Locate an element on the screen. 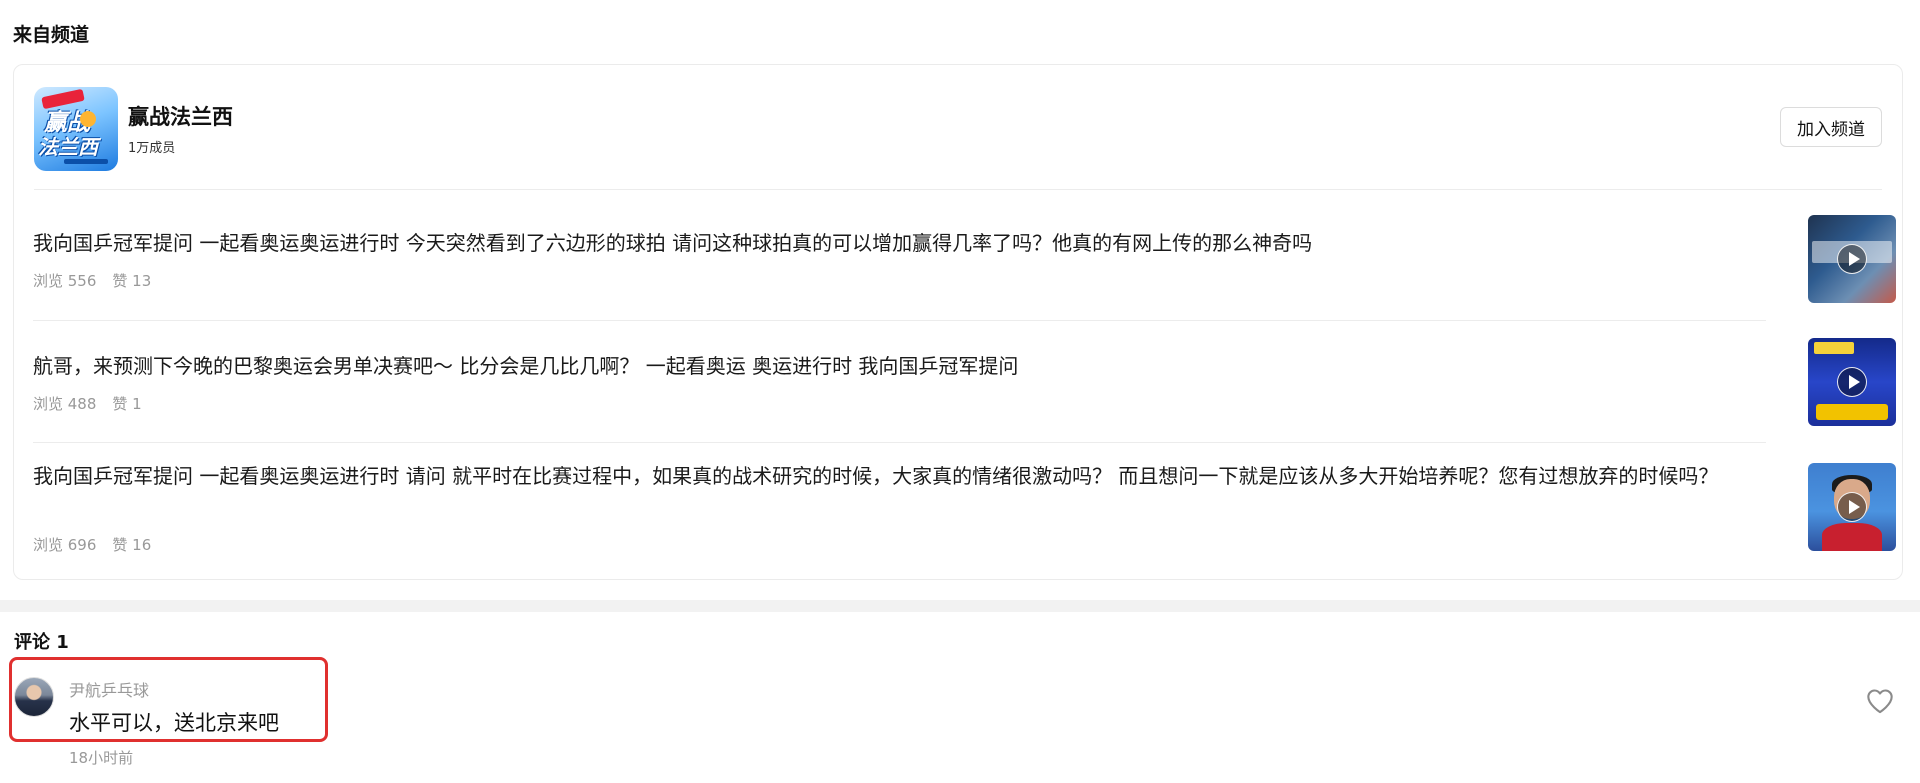 This screenshot has width=1920, height=783. avatar-text-2: 法兰西 is located at coordinates (68, 147).